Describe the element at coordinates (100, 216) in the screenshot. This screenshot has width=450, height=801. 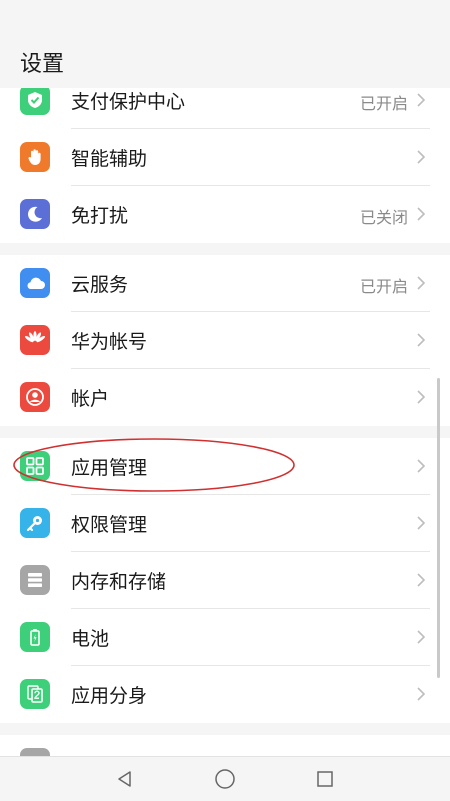
I see `settings-item-label: 免打扰` at that location.